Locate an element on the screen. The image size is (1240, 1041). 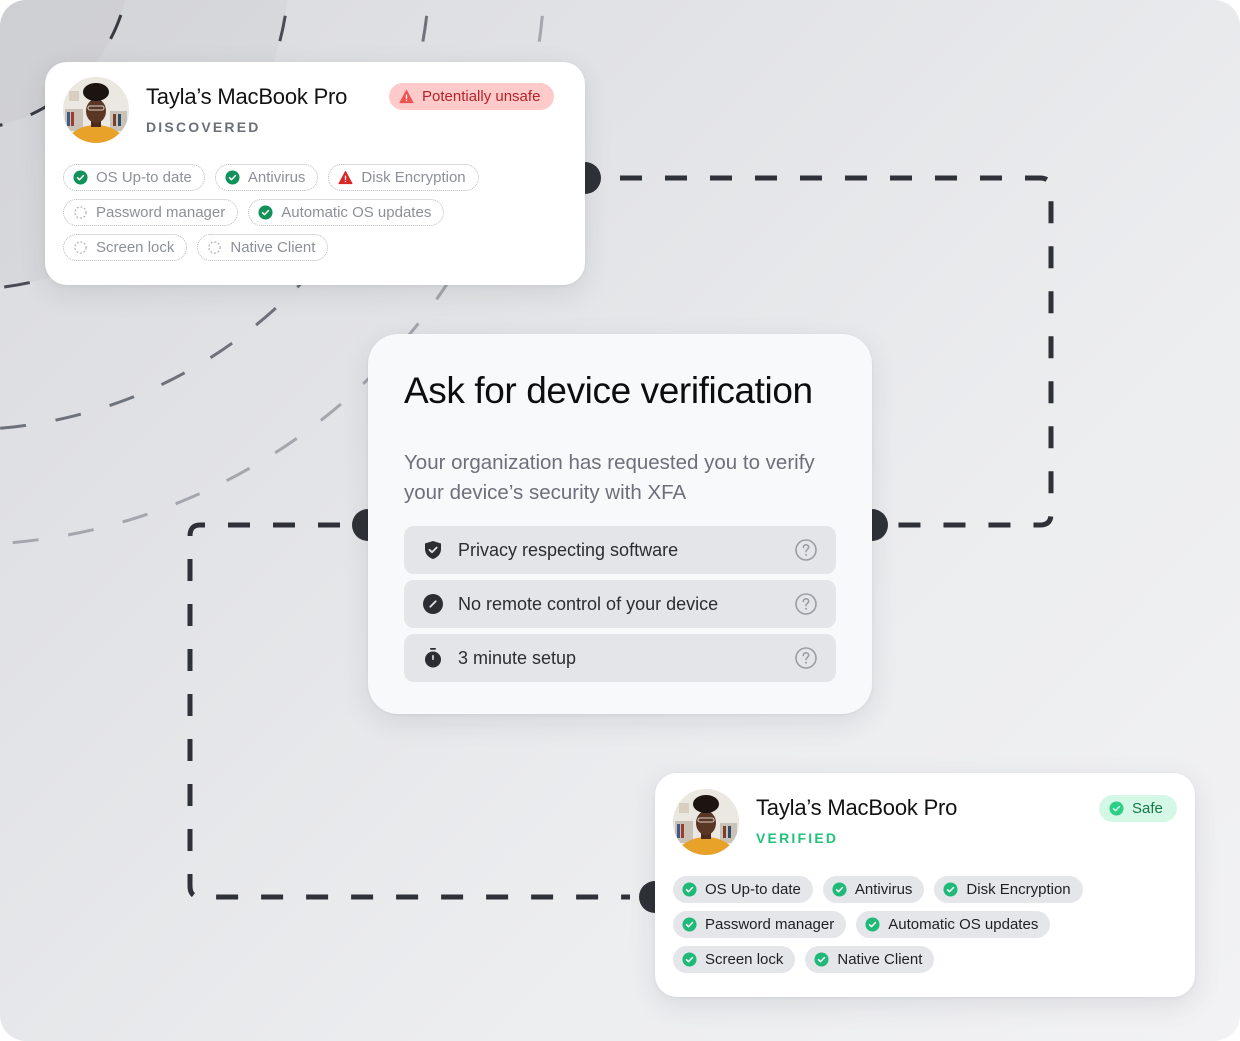
status-badge: Potentially unsafe is located at coordinates (472, 96).